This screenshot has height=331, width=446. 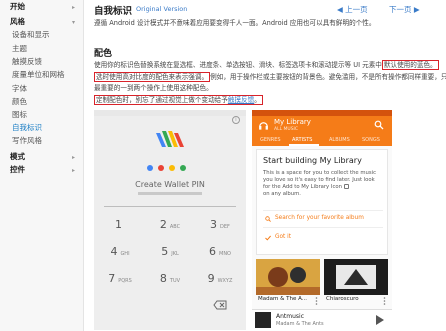 I want to click on info-icon: i, so click(x=236, y=120).